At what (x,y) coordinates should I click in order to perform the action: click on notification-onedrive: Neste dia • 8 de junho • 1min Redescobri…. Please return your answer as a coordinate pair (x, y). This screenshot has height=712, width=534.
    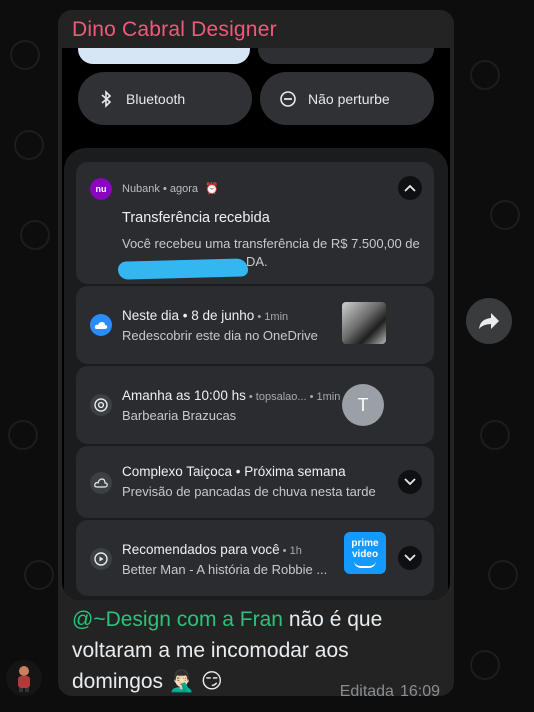
    Looking at the image, I should click on (255, 325).